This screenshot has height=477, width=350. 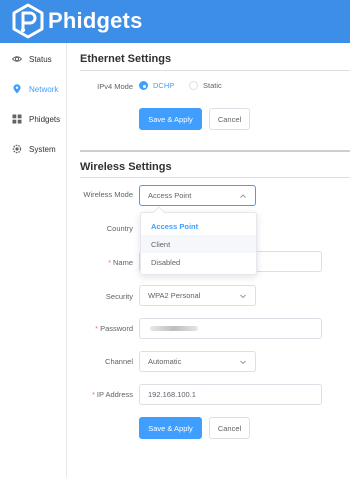 What do you see at coordinates (197, 361) in the screenshot?
I see `channel-select: Automatic` at bounding box center [197, 361].